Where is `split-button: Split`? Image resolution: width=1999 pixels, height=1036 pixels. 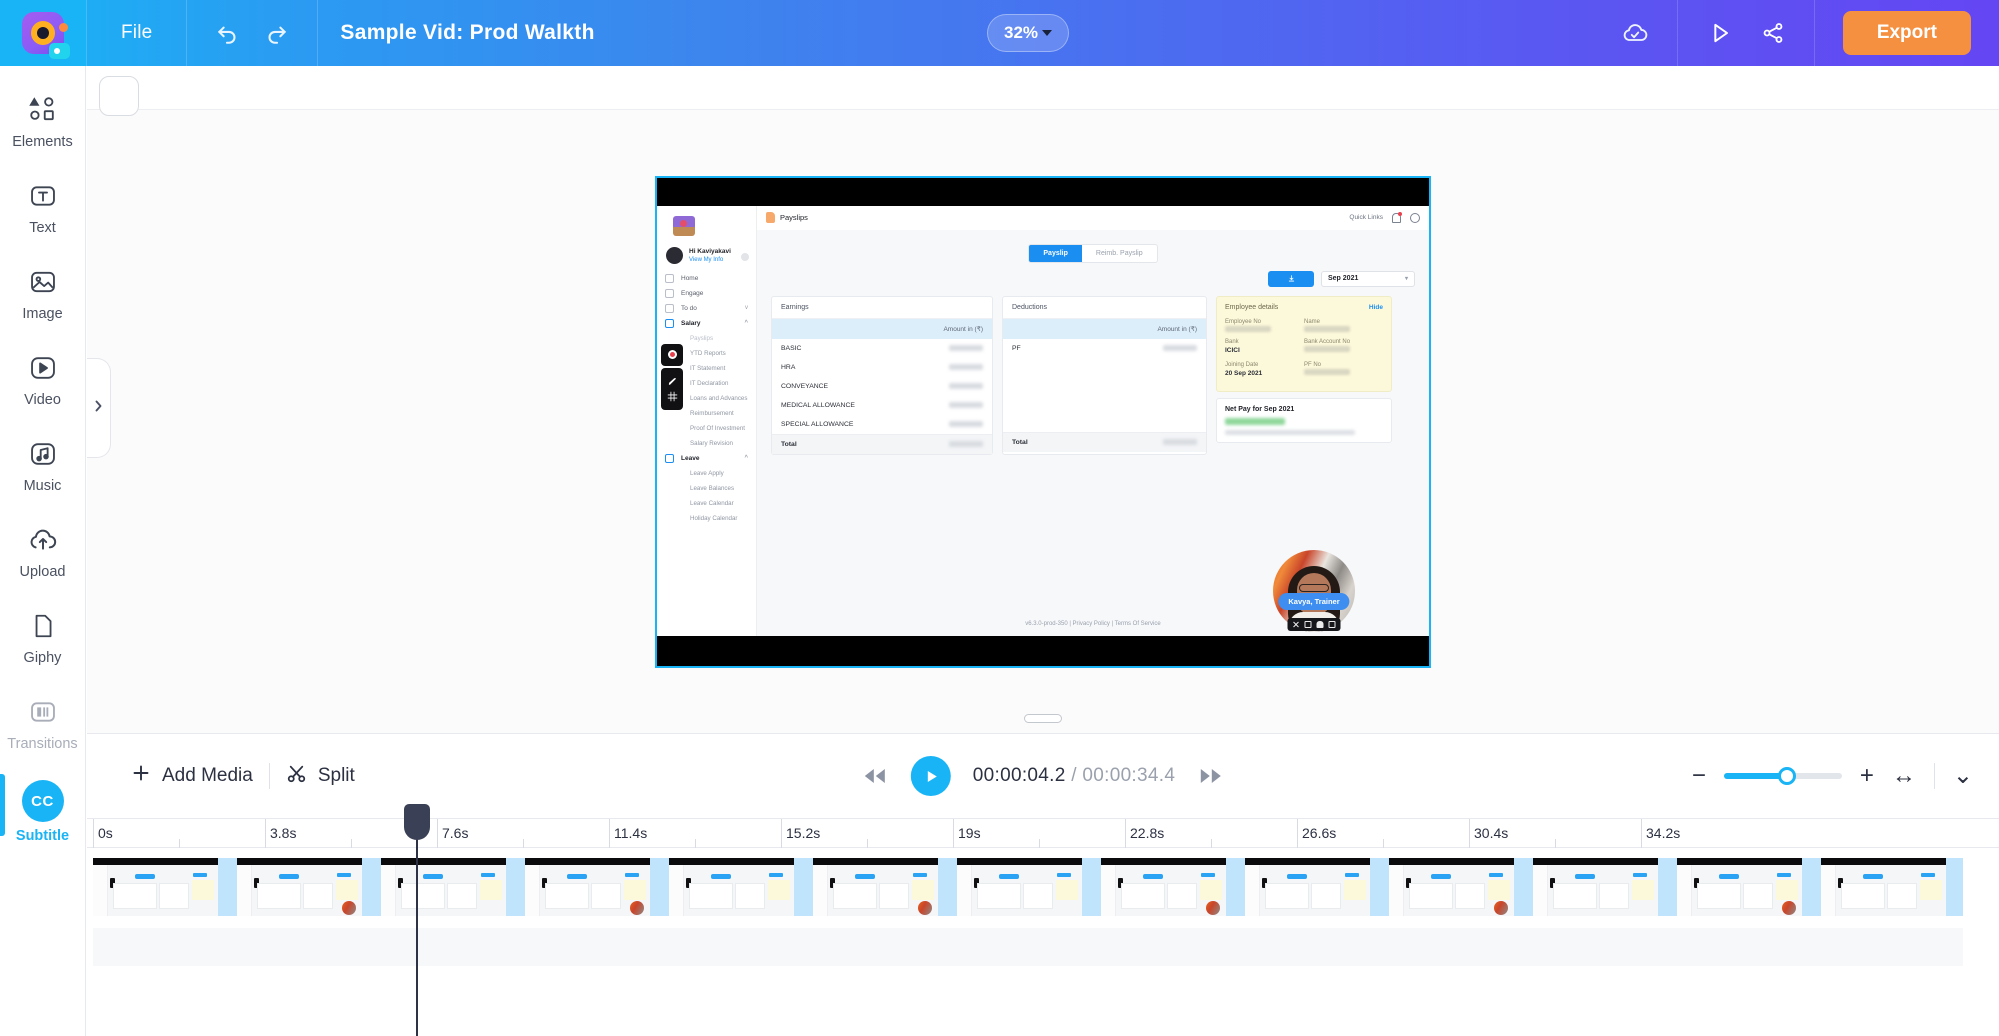
split-button: Split is located at coordinates (320, 776).